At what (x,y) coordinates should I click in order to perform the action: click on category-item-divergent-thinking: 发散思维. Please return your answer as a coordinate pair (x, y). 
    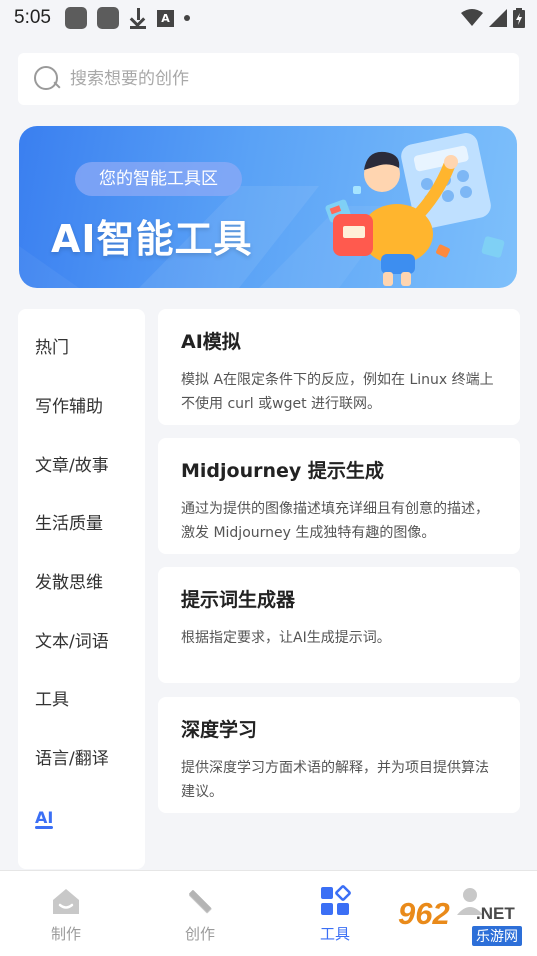
    Looking at the image, I should click on (69, 583).